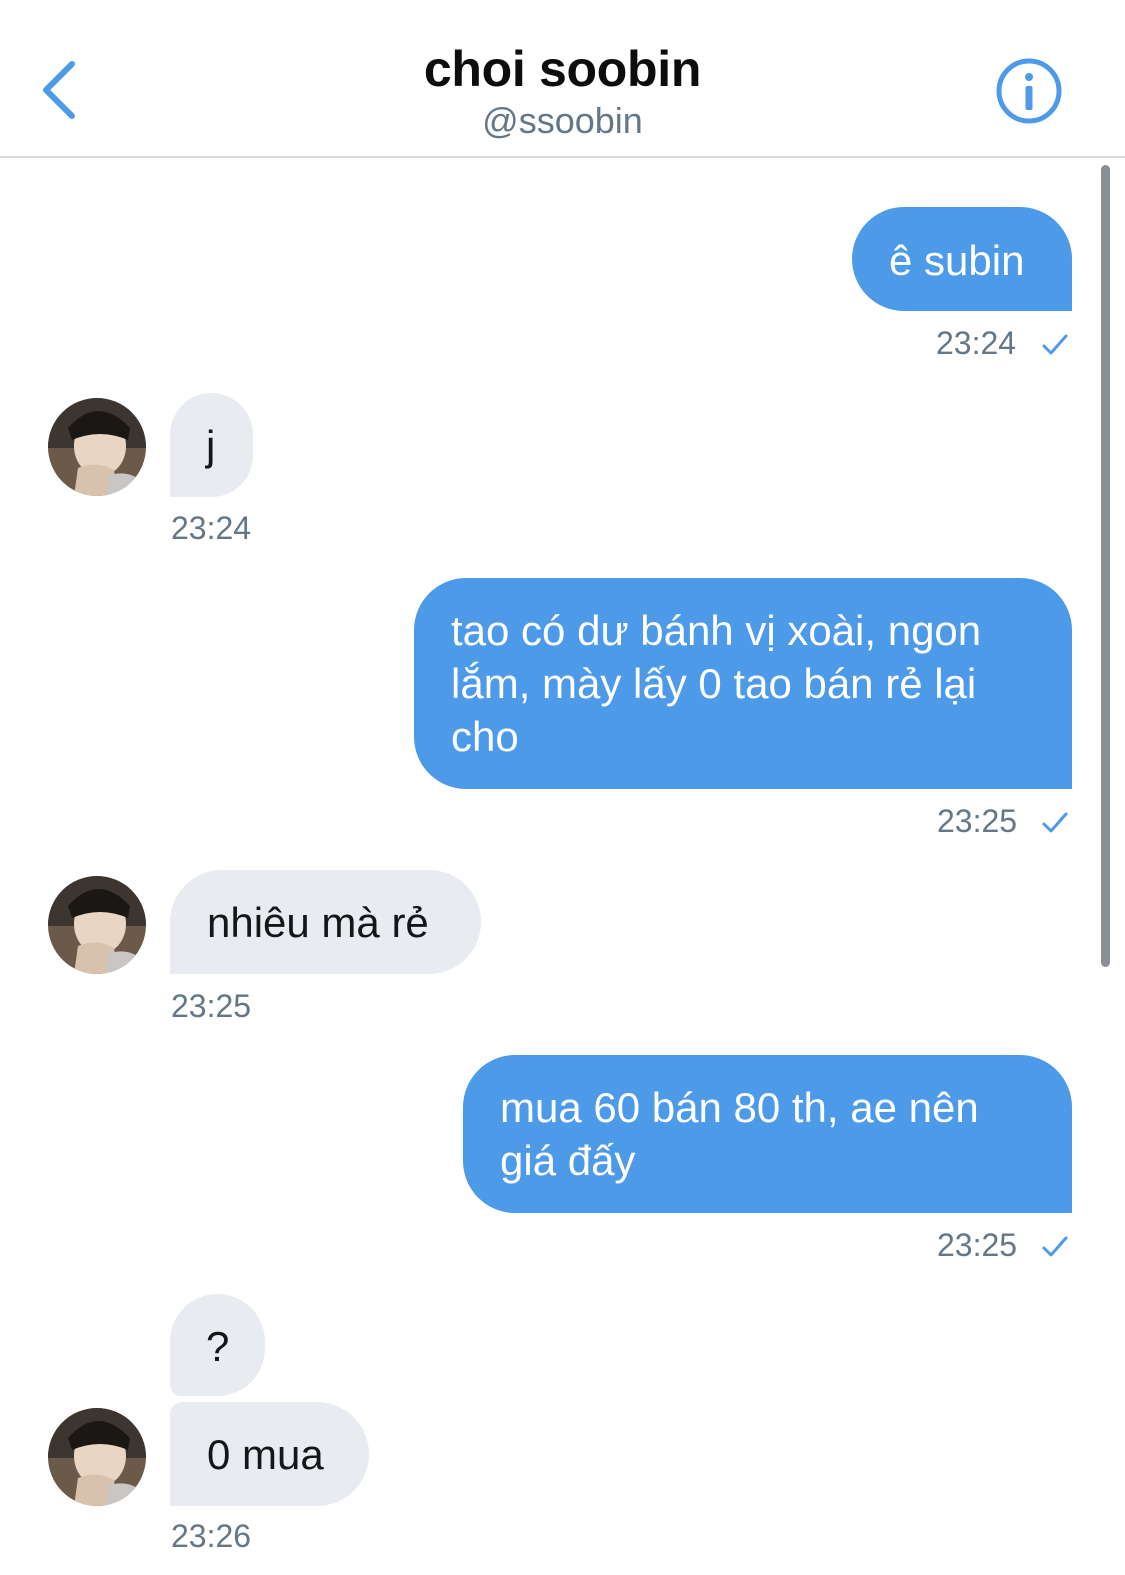 This screenshot has height=1575, width=1125. I want to click on message-bubble-sent: ê subin, so click(962, 259).